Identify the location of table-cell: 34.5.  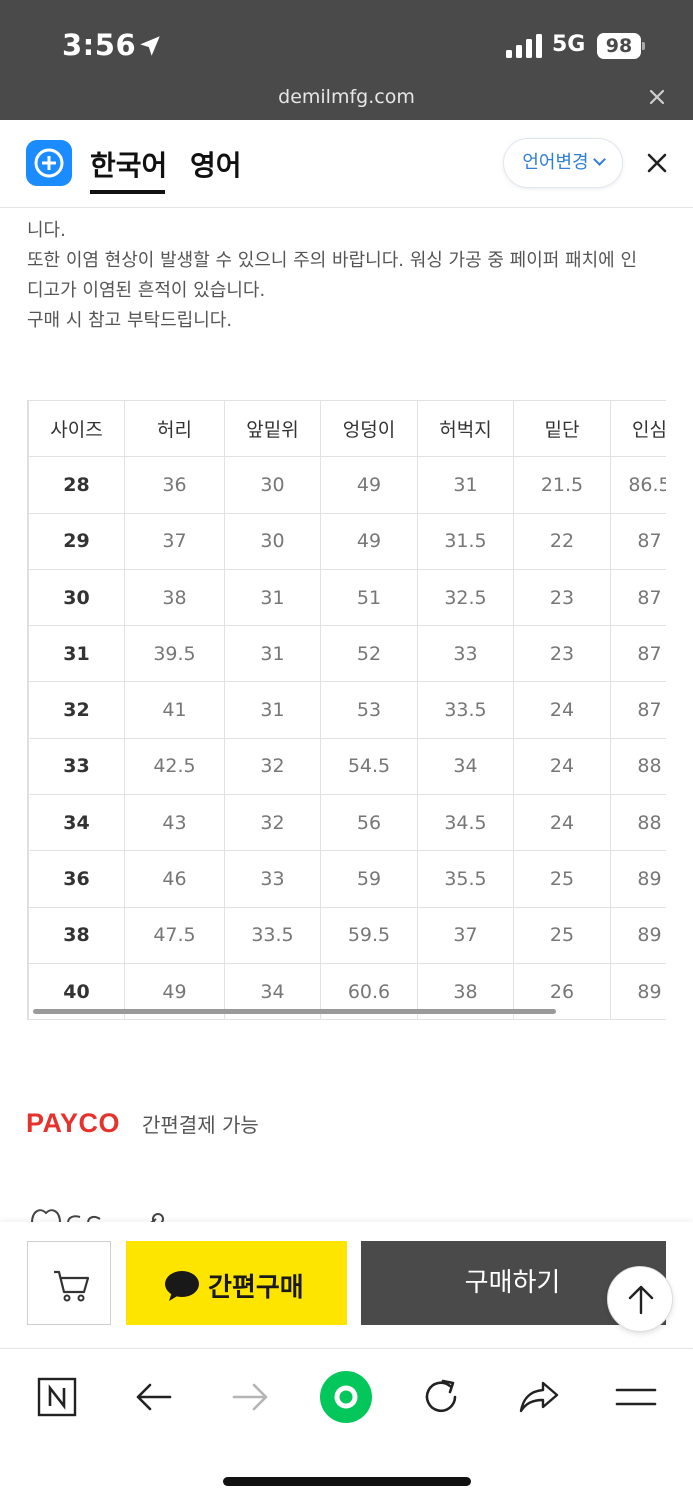
(465, 823).